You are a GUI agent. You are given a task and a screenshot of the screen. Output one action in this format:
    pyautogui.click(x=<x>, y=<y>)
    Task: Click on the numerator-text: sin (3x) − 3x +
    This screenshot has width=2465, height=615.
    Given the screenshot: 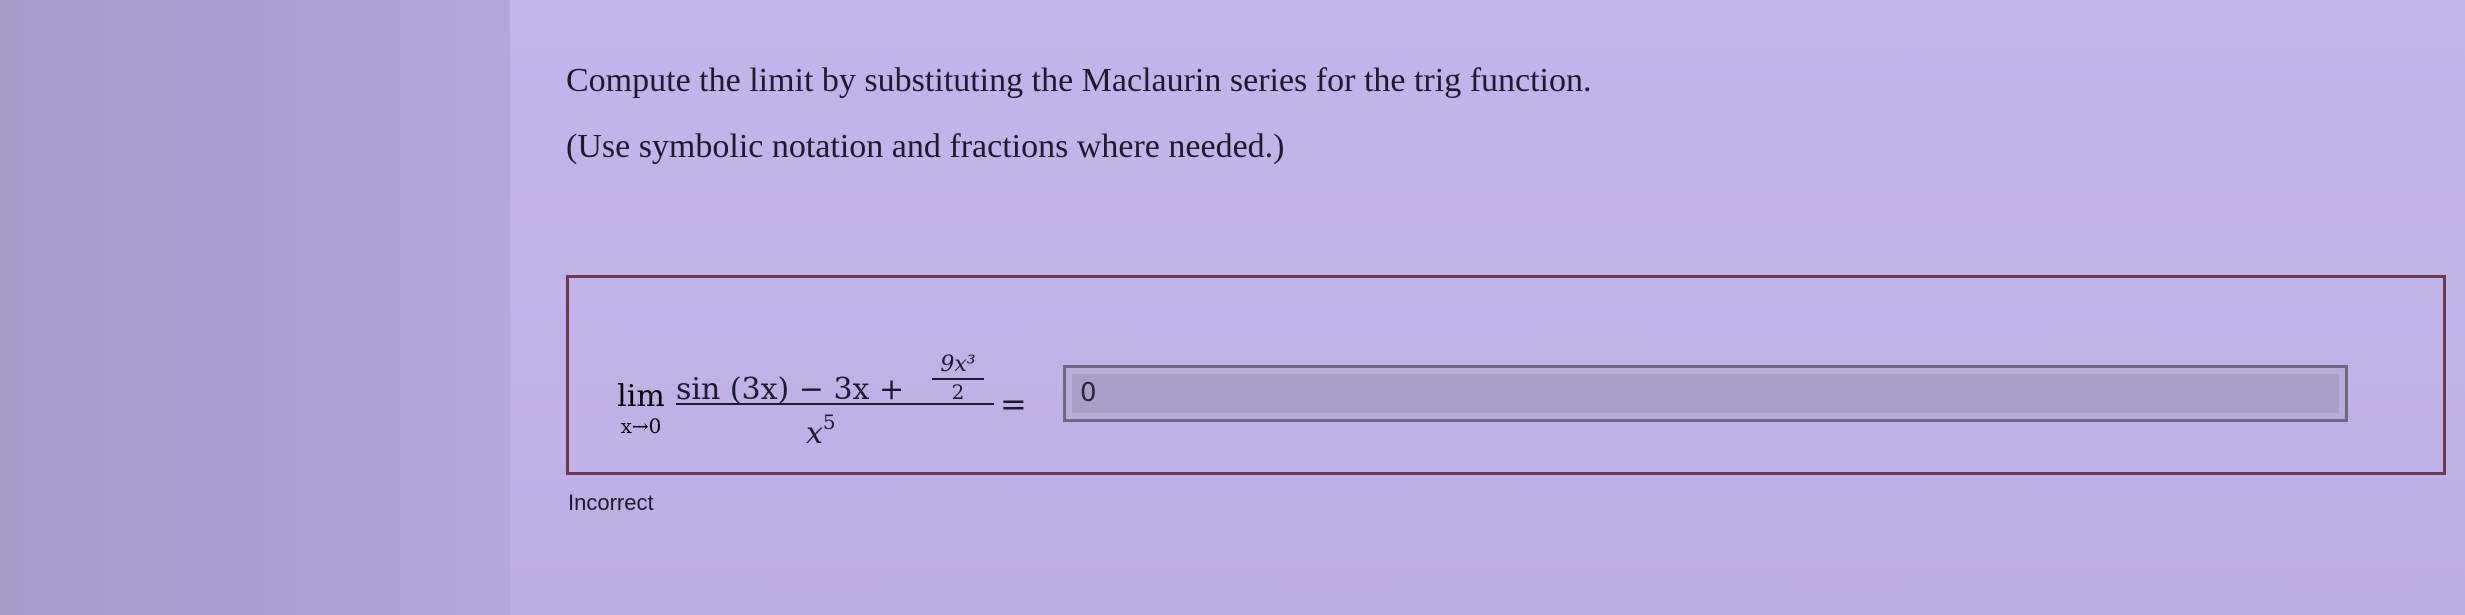 What is the action you would take?
    pyautogui.click(x=790, y=389)
    